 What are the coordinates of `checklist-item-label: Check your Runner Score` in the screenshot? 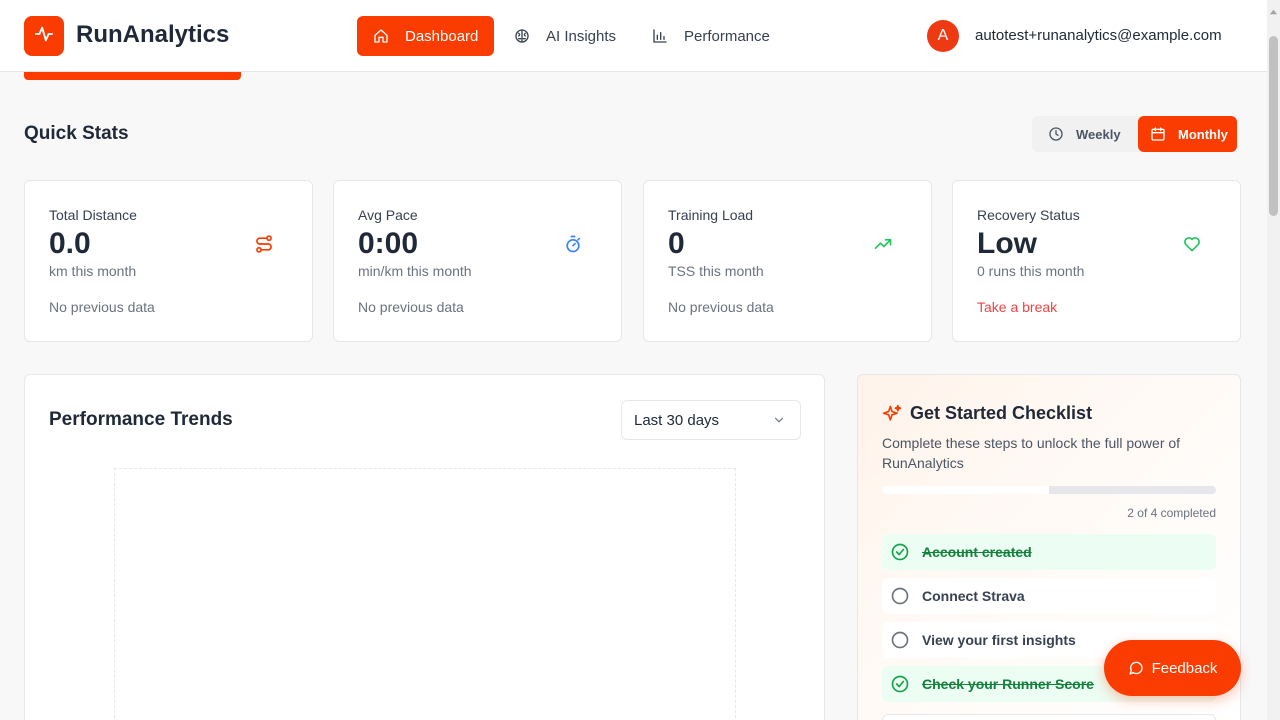 It's located at (1008, 684).